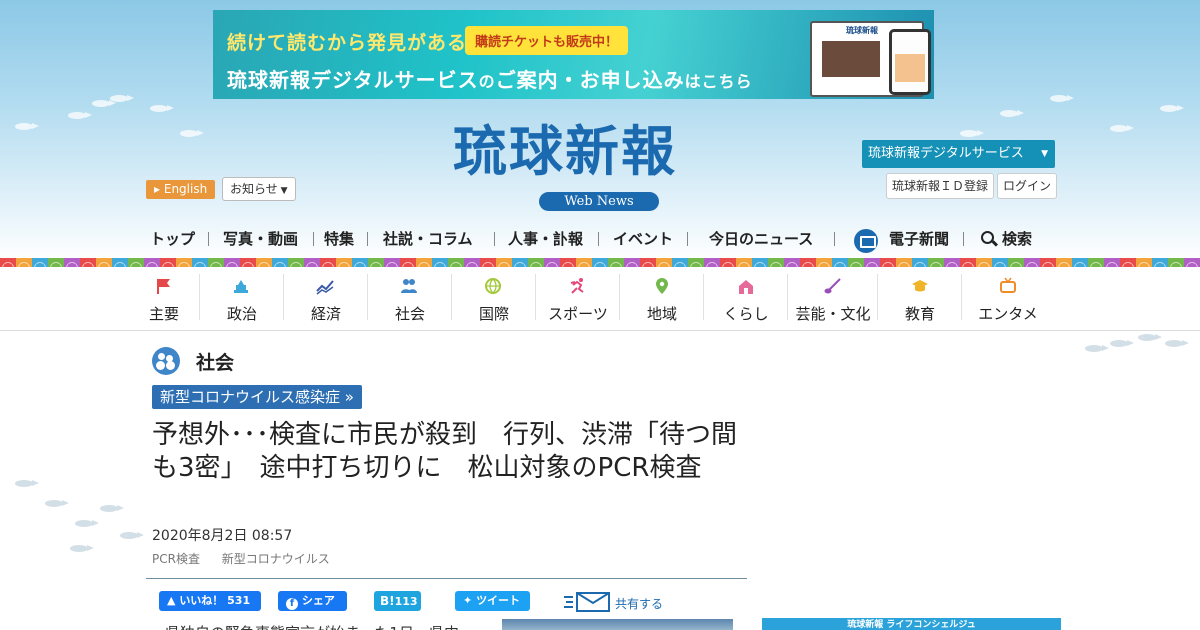  Describe the element at coordinates (761, 239) in the screenshot. I see `nav-todays-news: 今日のニュース` at that location.